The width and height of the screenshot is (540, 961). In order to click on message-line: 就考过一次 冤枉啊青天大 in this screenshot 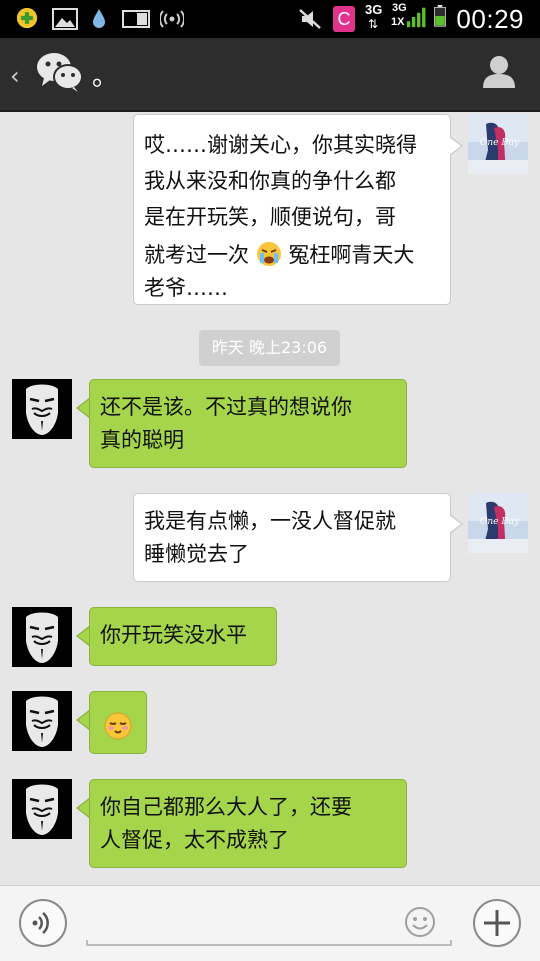, I will do `click(292, 253)`.